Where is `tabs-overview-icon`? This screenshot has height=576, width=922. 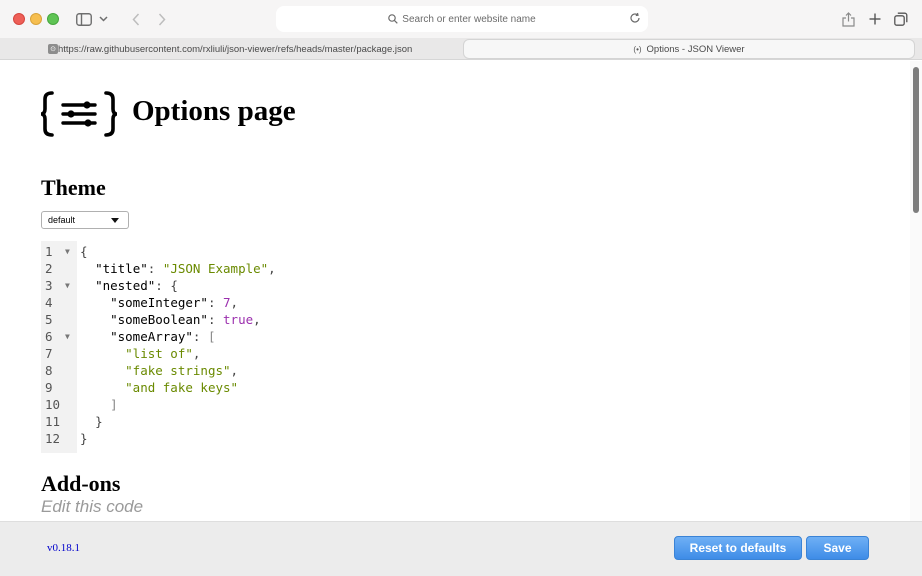
tabs-overview-icon is located at coordinates (901, 19).